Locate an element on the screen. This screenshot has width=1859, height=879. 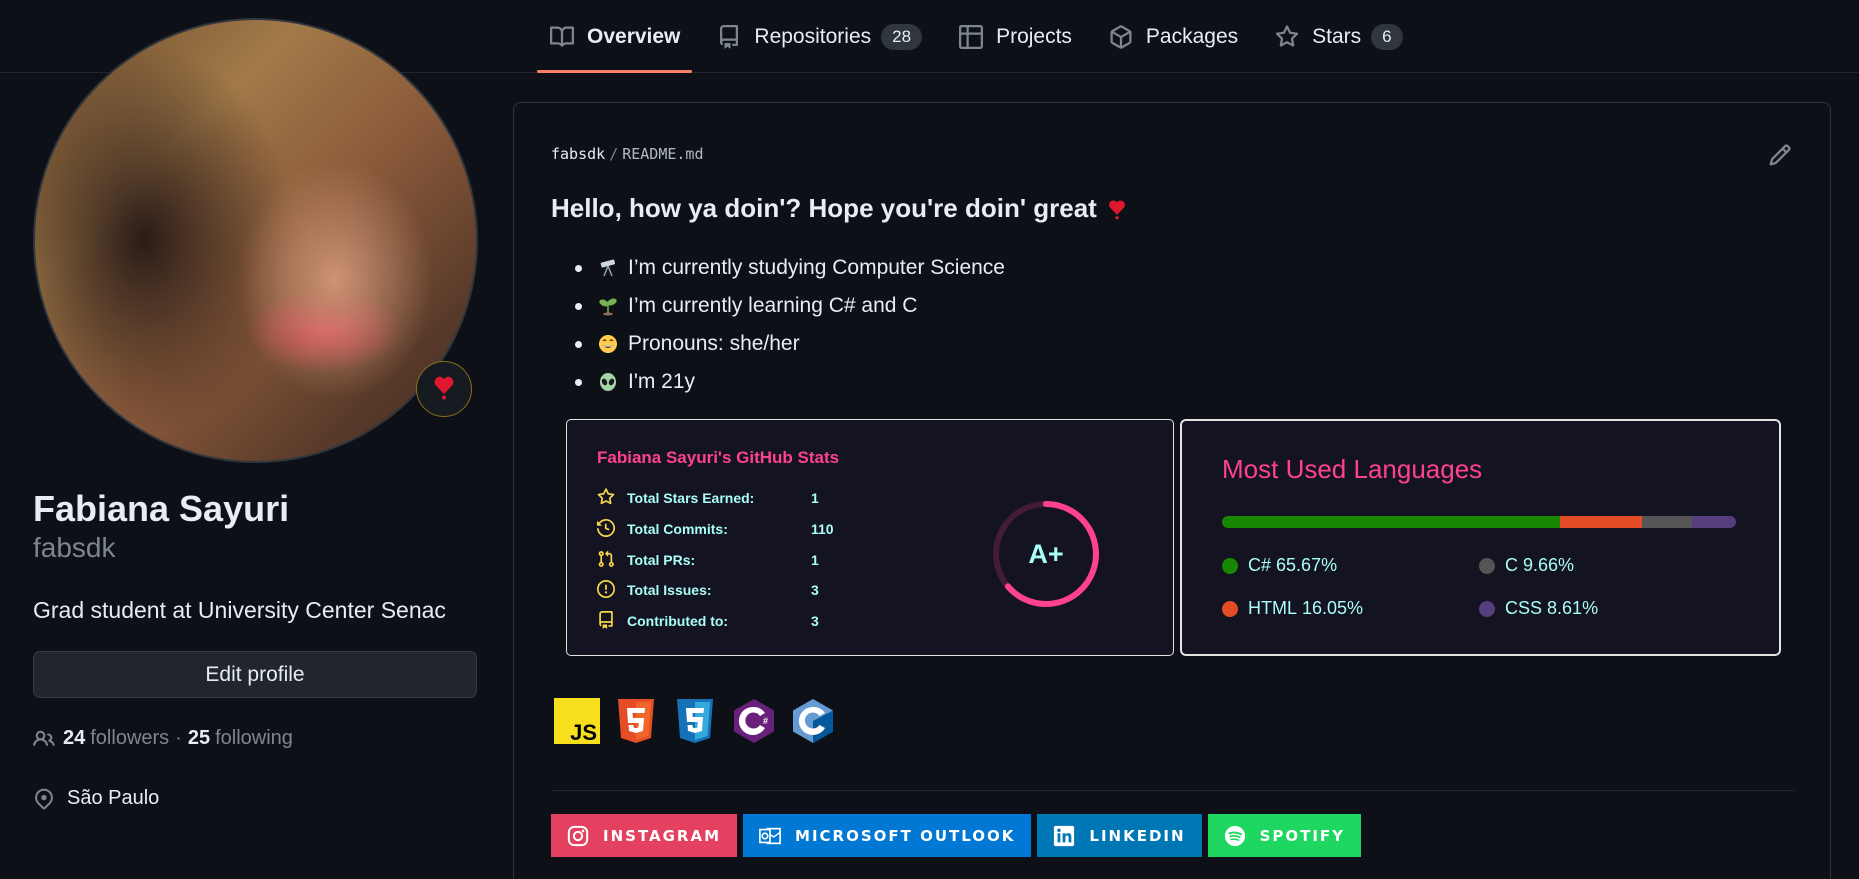
stars-count-badge: 6 is located at coordinates (1387, 36).